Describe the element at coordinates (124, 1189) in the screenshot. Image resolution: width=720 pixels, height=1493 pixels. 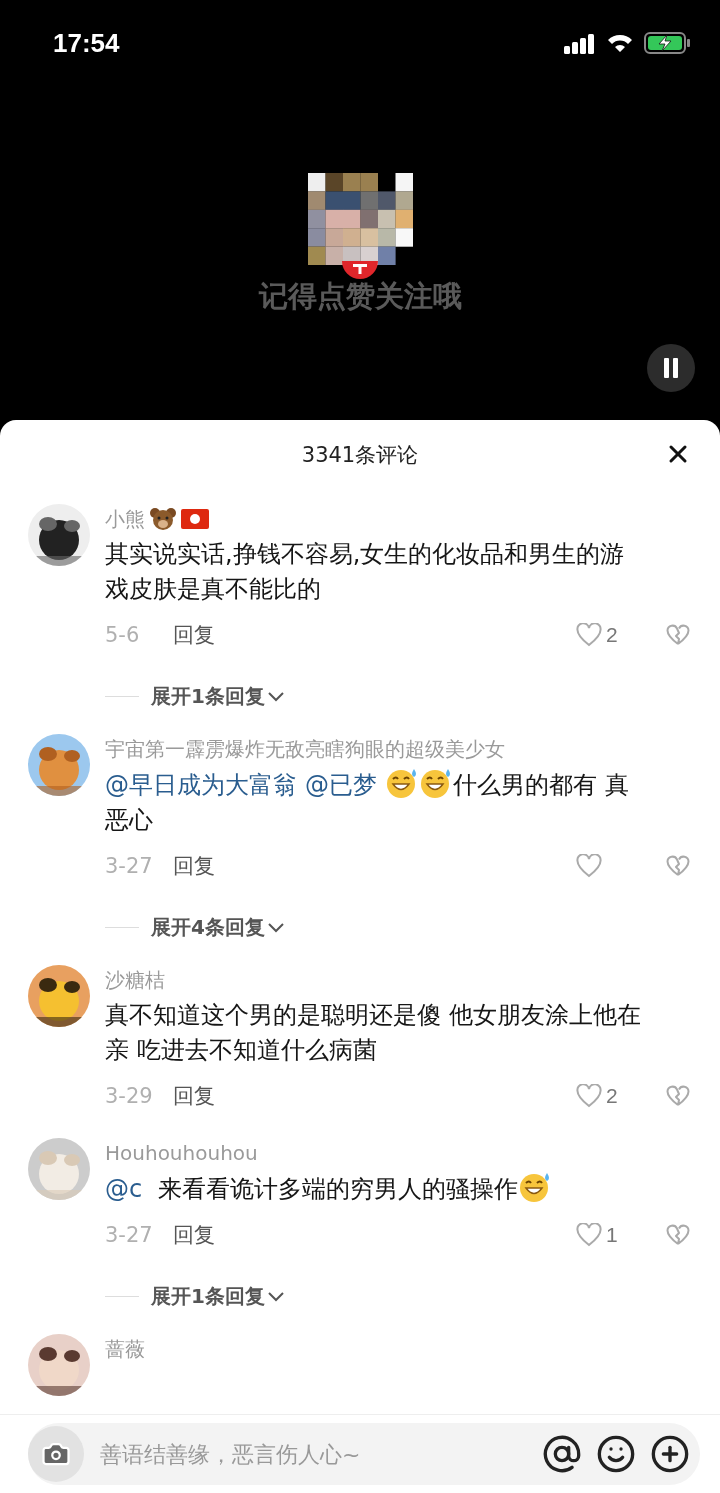
I see `mention-link: @c` at that location.